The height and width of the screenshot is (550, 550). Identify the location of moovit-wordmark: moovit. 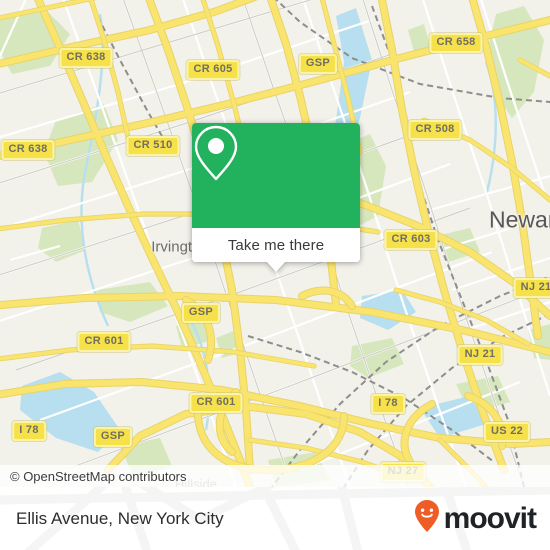
(490, 518).